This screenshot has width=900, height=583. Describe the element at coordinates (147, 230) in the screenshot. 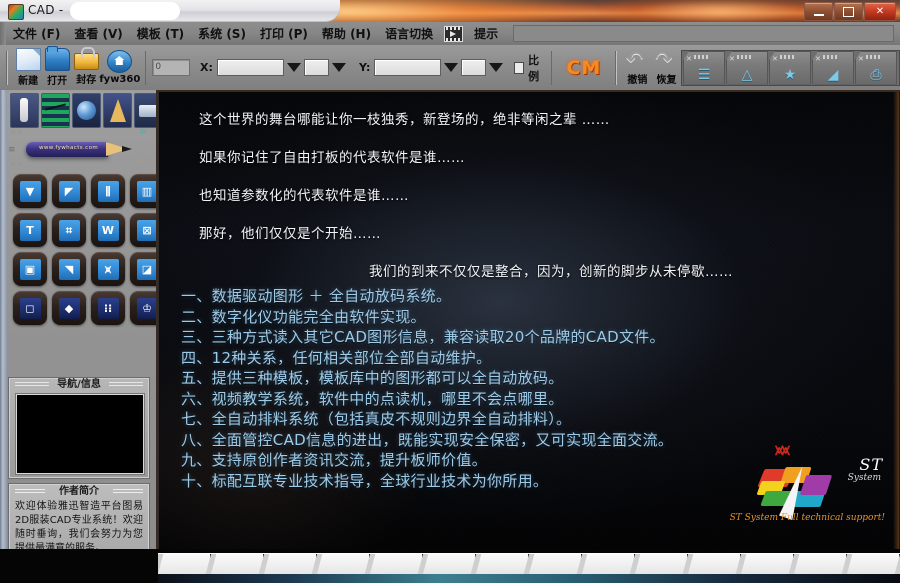

I see `cross-box-tool-icon: ⊠` at that location.